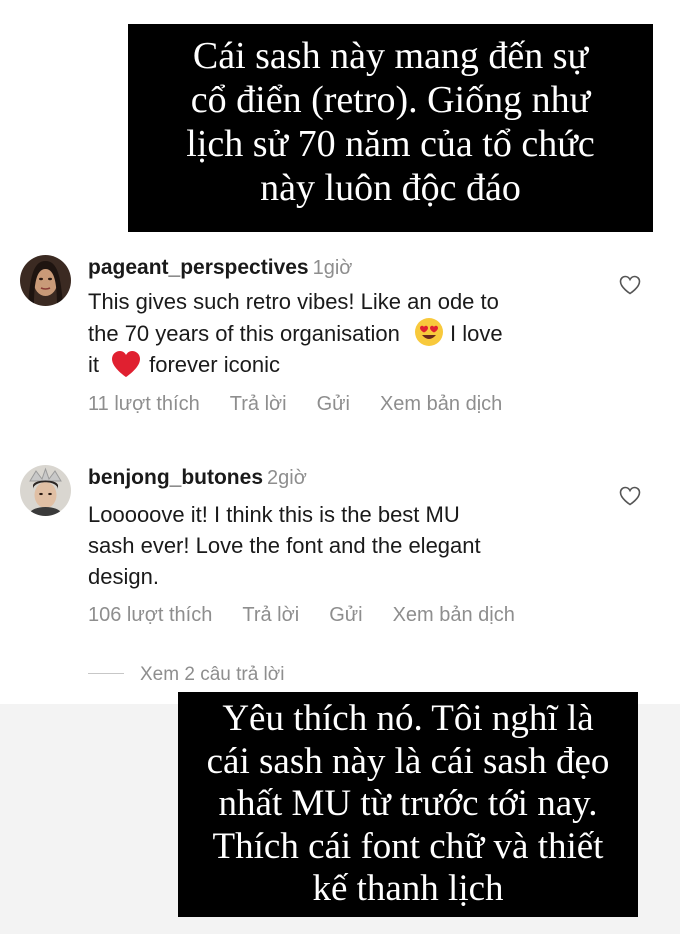 This screenshot has width=680, height=934. What do you see at coordinates (390, 56) in the screenshot?
I see `caption-line: Cái sash này mang đến sự` at bounding box center [390, 56].